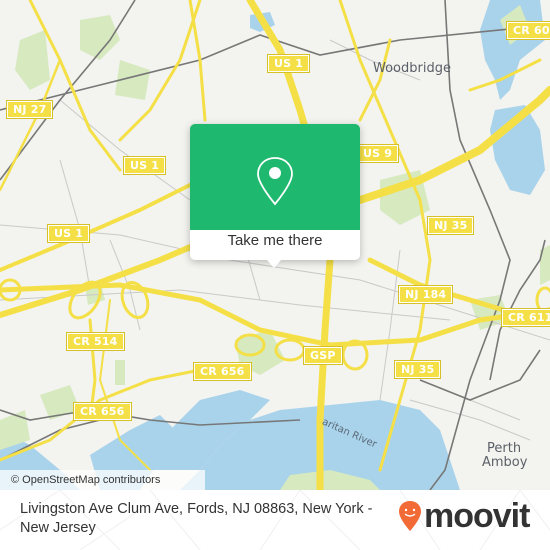 This screenshot has height=550, width=550. I want to click on road-shield-us9: US 9, so click(377, 153).